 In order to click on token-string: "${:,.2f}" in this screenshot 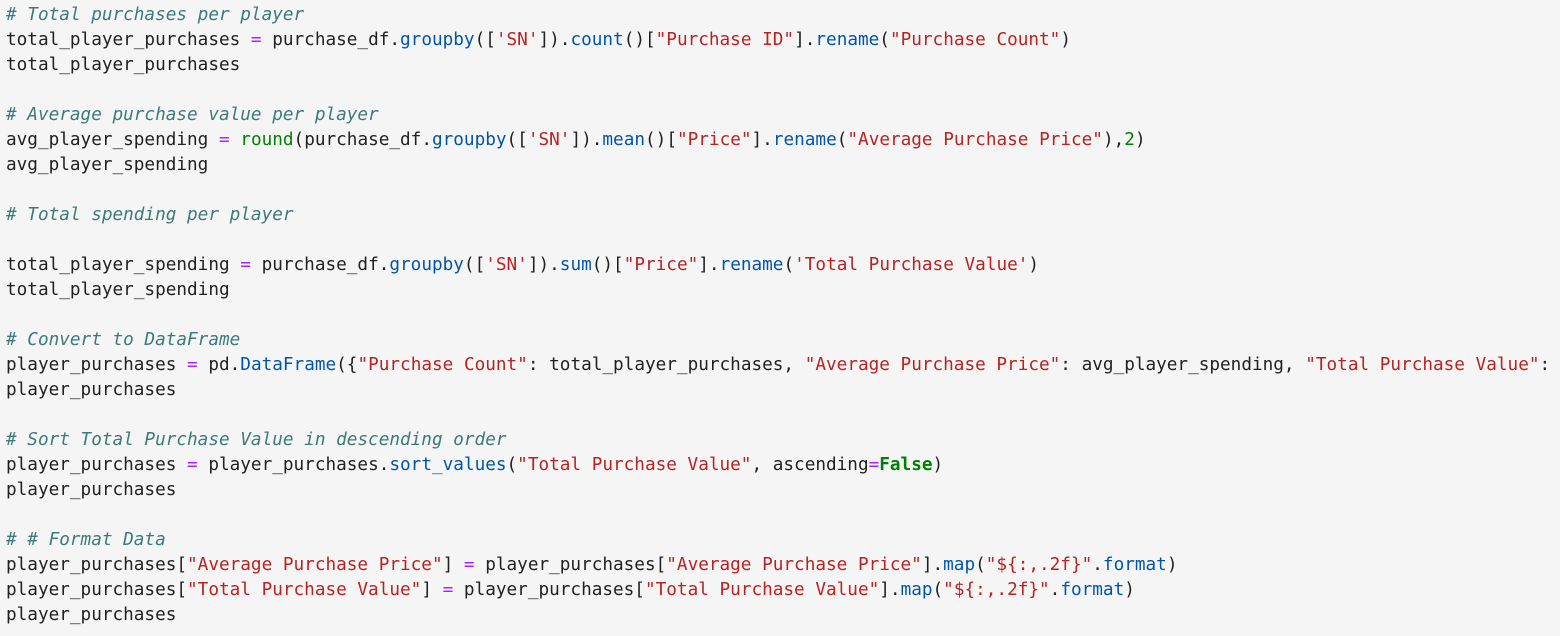, I will do `click(996, 590)`.